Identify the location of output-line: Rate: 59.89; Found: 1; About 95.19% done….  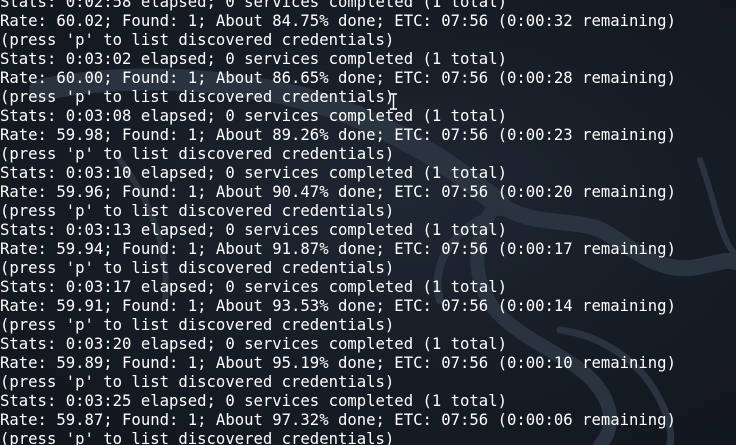
(338, 363).